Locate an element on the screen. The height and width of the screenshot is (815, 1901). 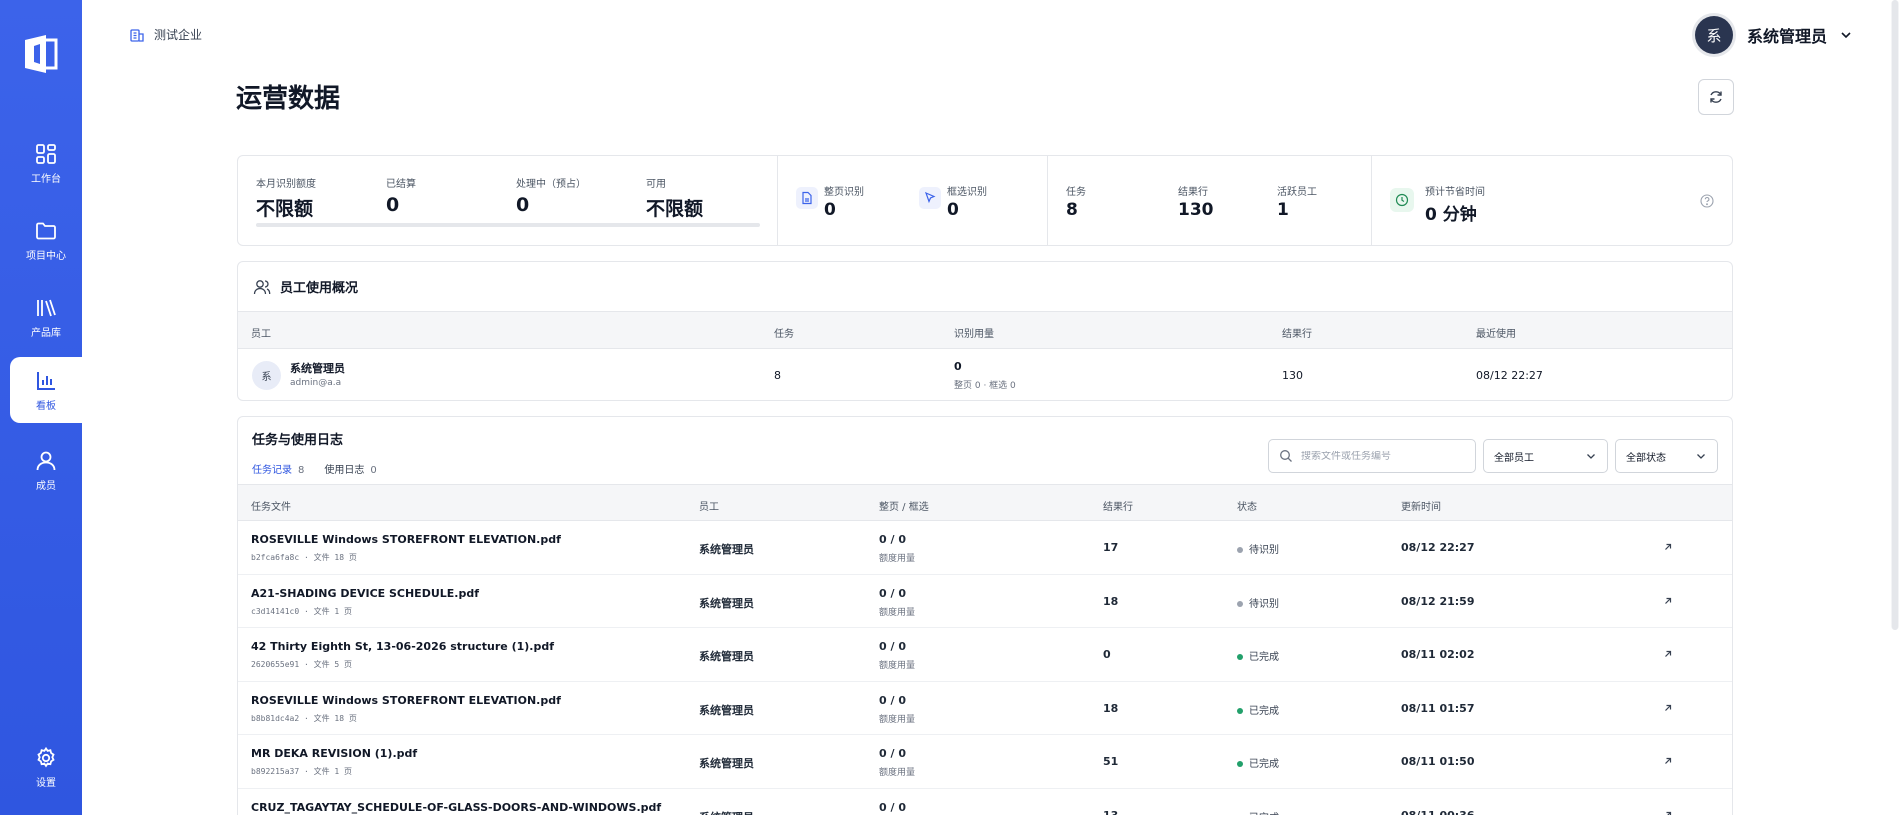
sidebar-item-label: 成员 is located at coordinates (46, 486).